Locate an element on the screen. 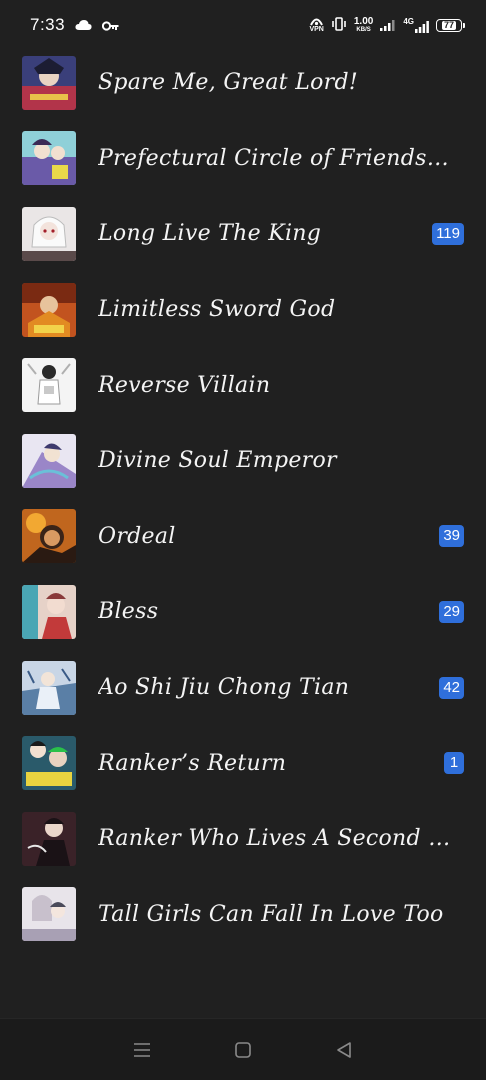 This screenshot has width=486, height=1080. unread-count-badge: 119 is located at coordinates (448, 233).